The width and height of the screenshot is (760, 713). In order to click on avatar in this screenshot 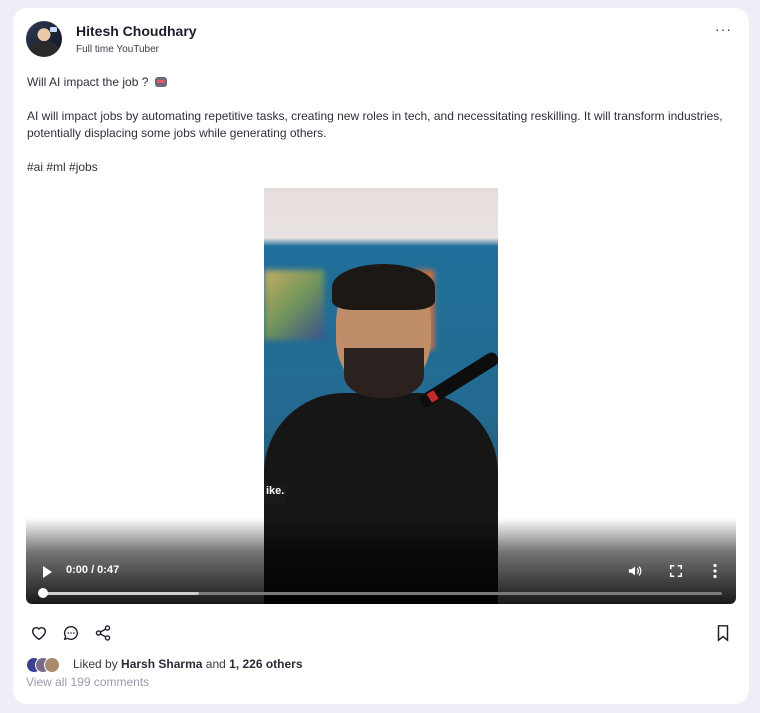, I will do `click(44, 39)`.